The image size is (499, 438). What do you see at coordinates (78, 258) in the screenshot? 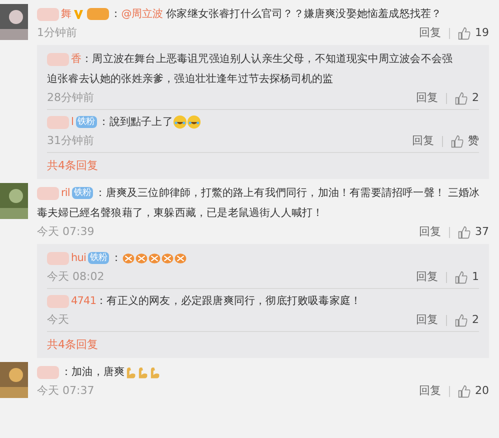
I see `username: hui` at bounding box center [78, 258].